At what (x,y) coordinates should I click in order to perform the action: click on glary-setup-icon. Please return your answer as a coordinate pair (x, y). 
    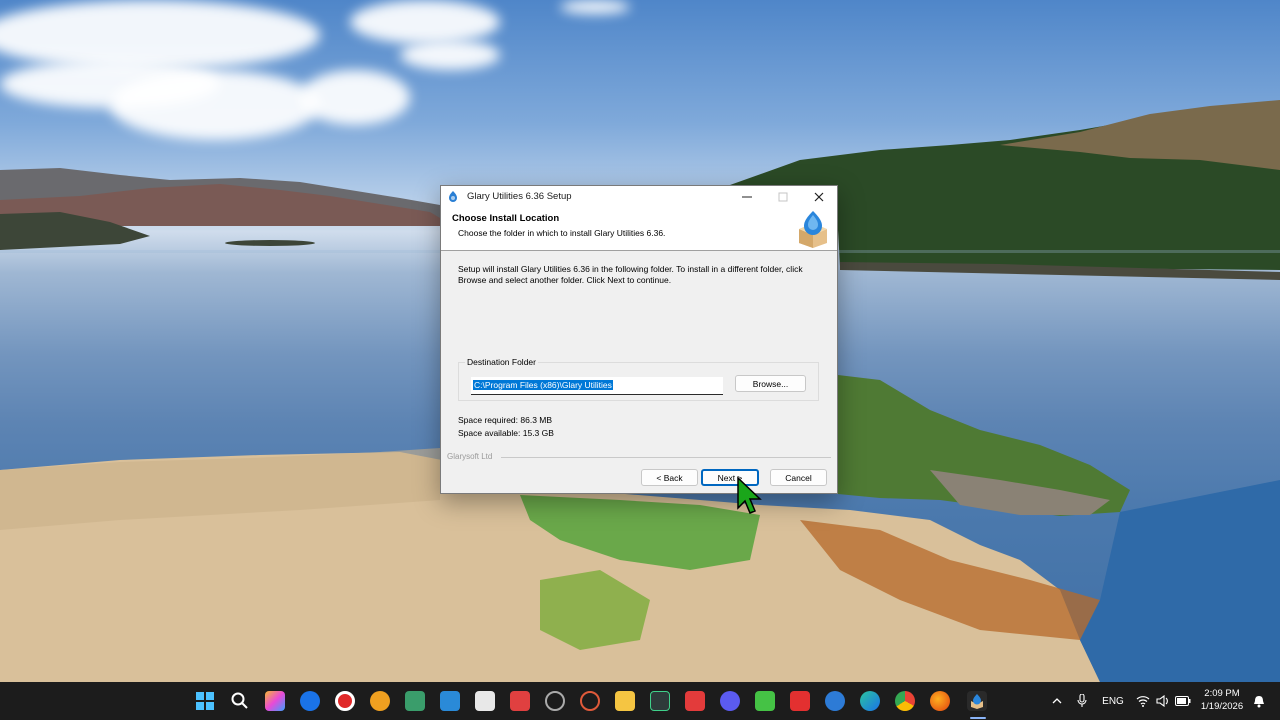
    Looking at the image, I should click on (977, 701).